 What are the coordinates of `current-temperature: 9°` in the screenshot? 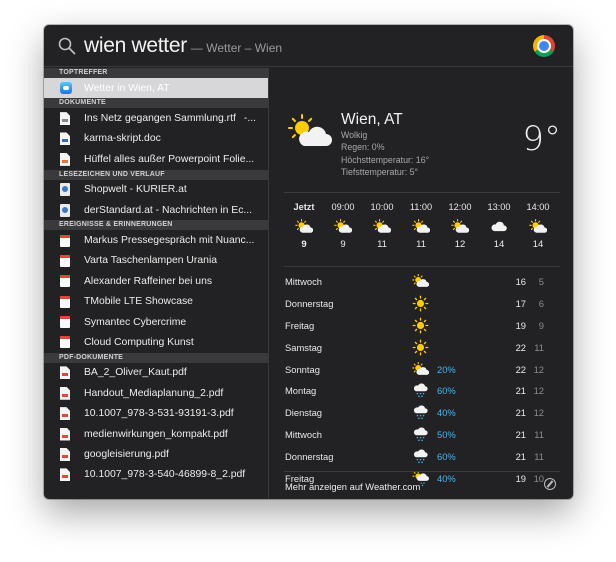 It's located at (541, 139).